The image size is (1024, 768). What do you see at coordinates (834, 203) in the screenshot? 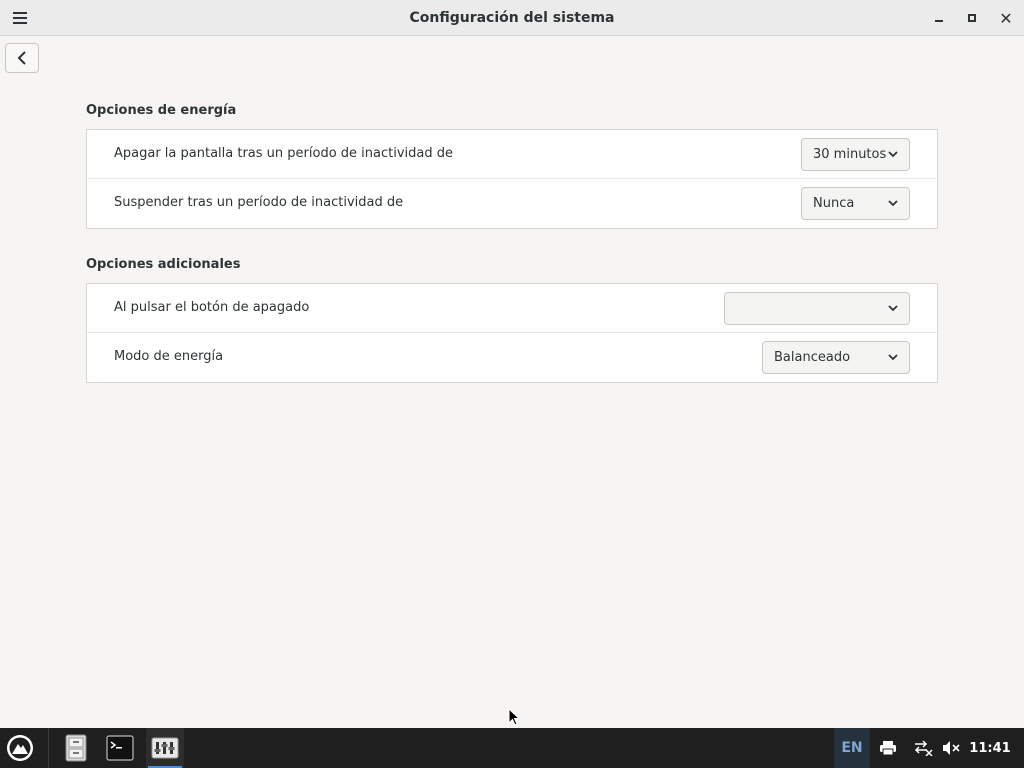
I see `suspend-value: Nunca` at bounding box center [834, 203].